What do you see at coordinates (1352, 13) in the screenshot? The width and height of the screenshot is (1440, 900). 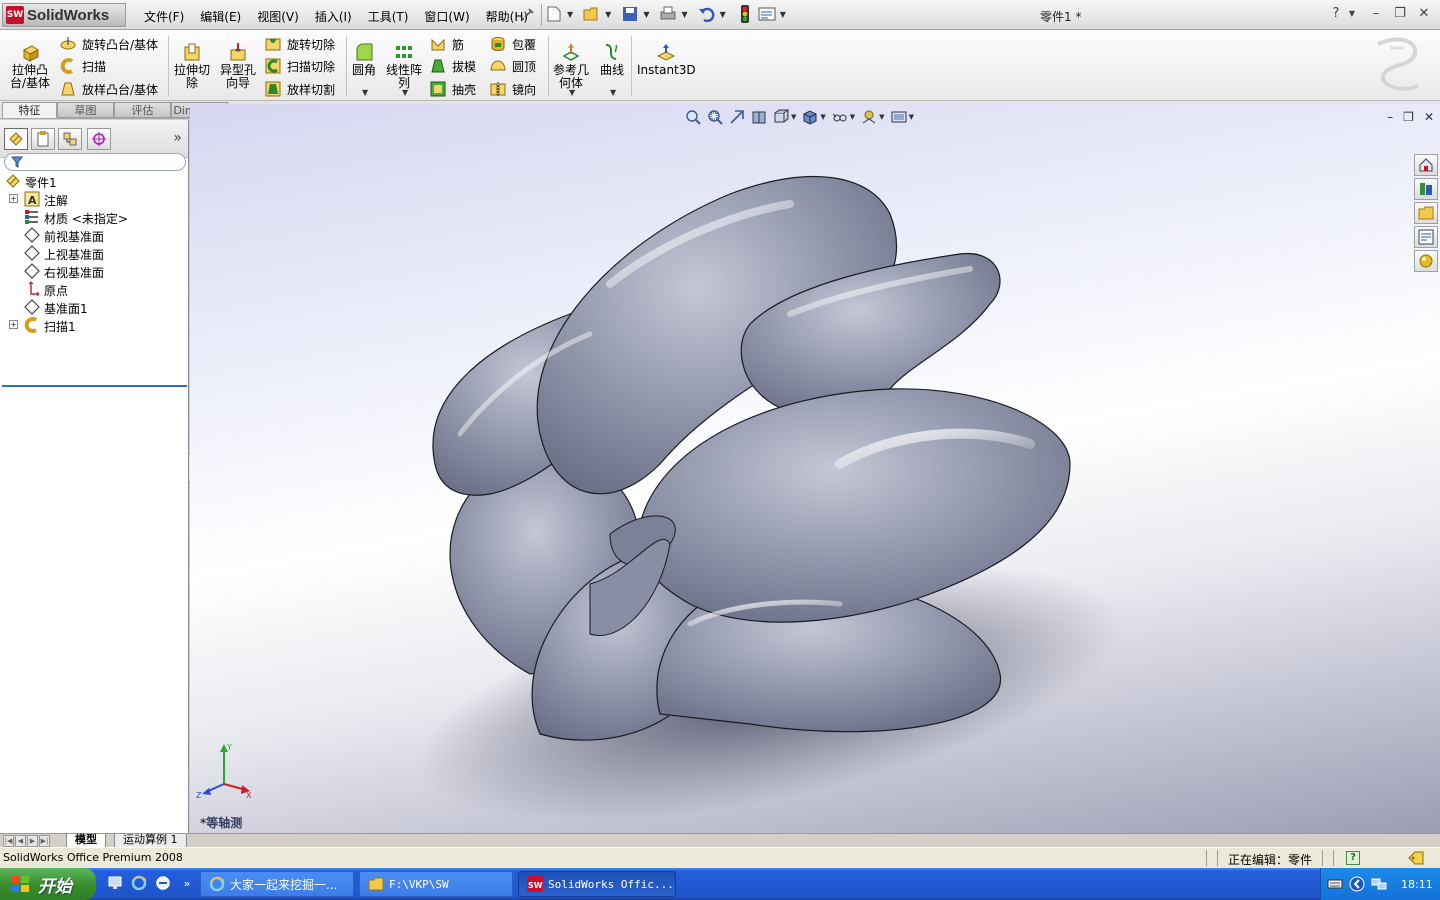 I see `help-dropdown-icon: ▼` at bounding box center [1352, 13].